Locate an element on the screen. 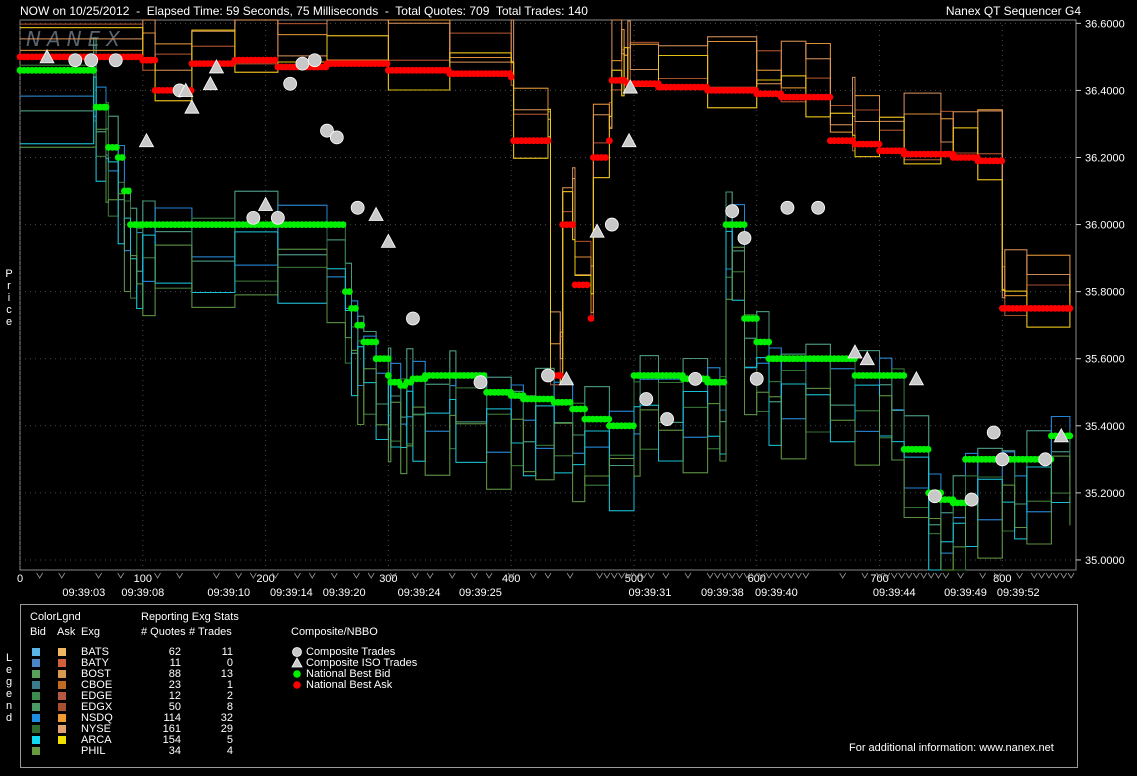 This screenshot has height=776, width=1137. red-dot-icon is located at coordinates (297, 685).